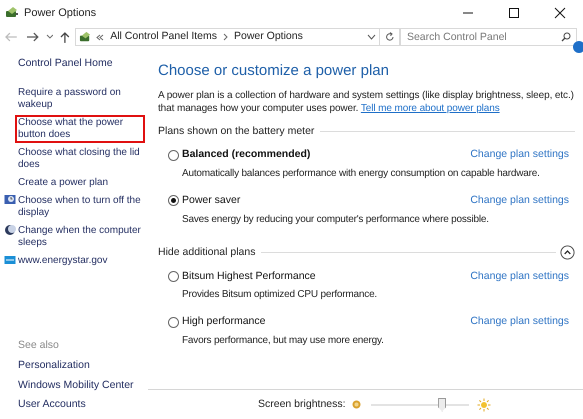  Describe the element at coordinates (10, 200) in the screenshot. I see `monitor-clock-icon` at that location.